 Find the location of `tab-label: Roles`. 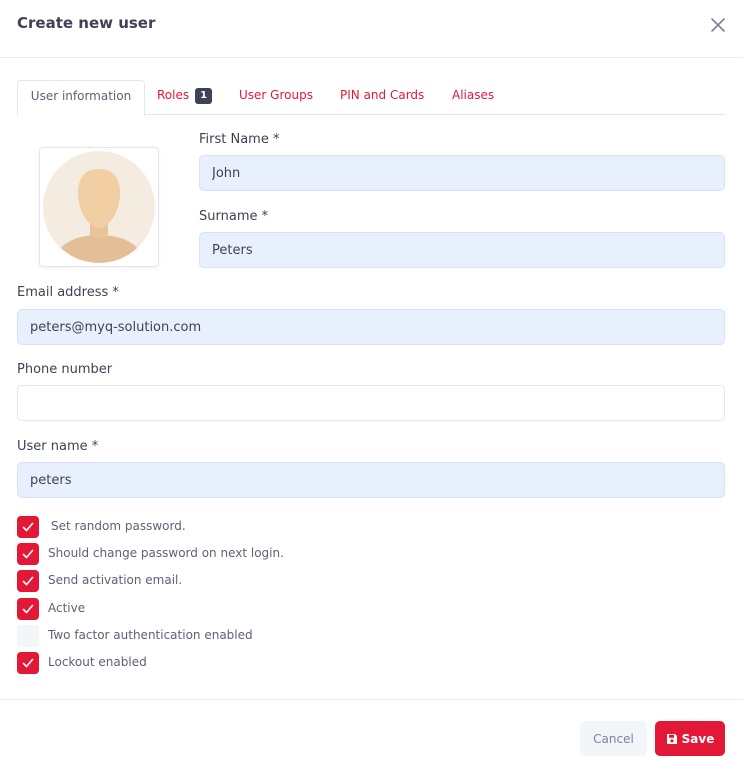

tab-label: Roles is located at coordinates (173, 95).